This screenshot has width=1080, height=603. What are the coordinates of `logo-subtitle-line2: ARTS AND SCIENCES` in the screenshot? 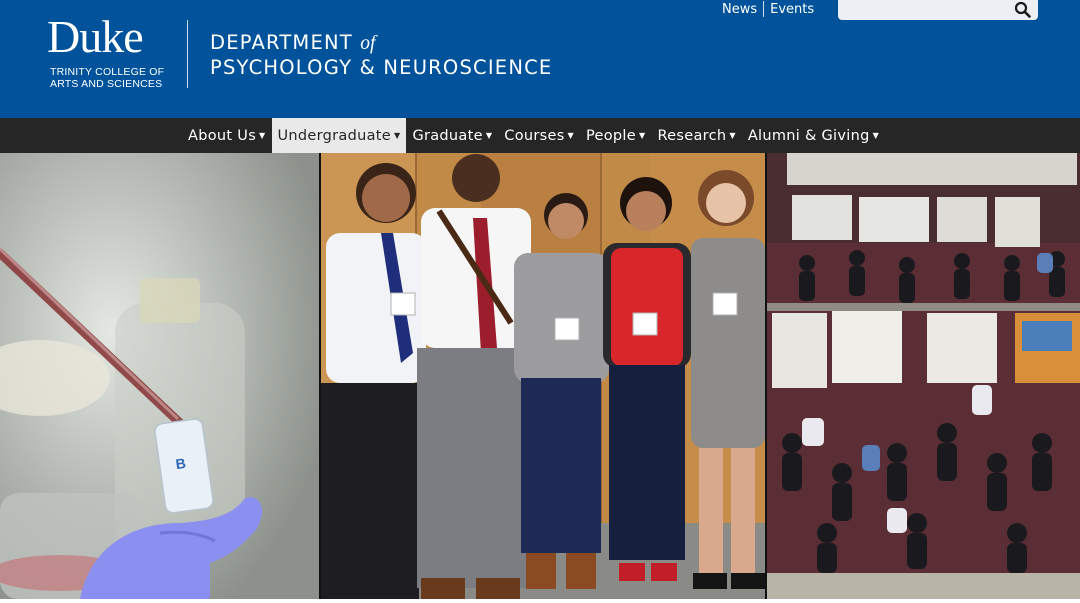 It's located at (106, 84).